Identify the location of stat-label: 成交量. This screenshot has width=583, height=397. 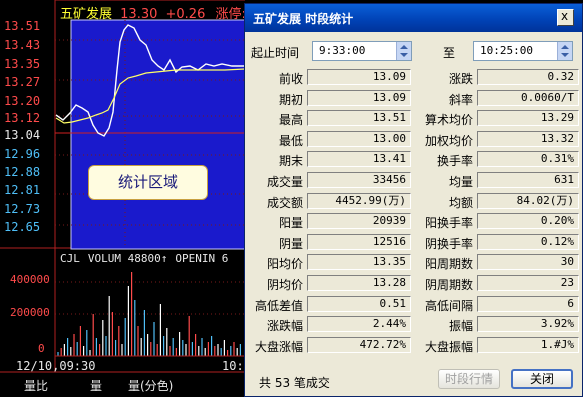
(284, 182).